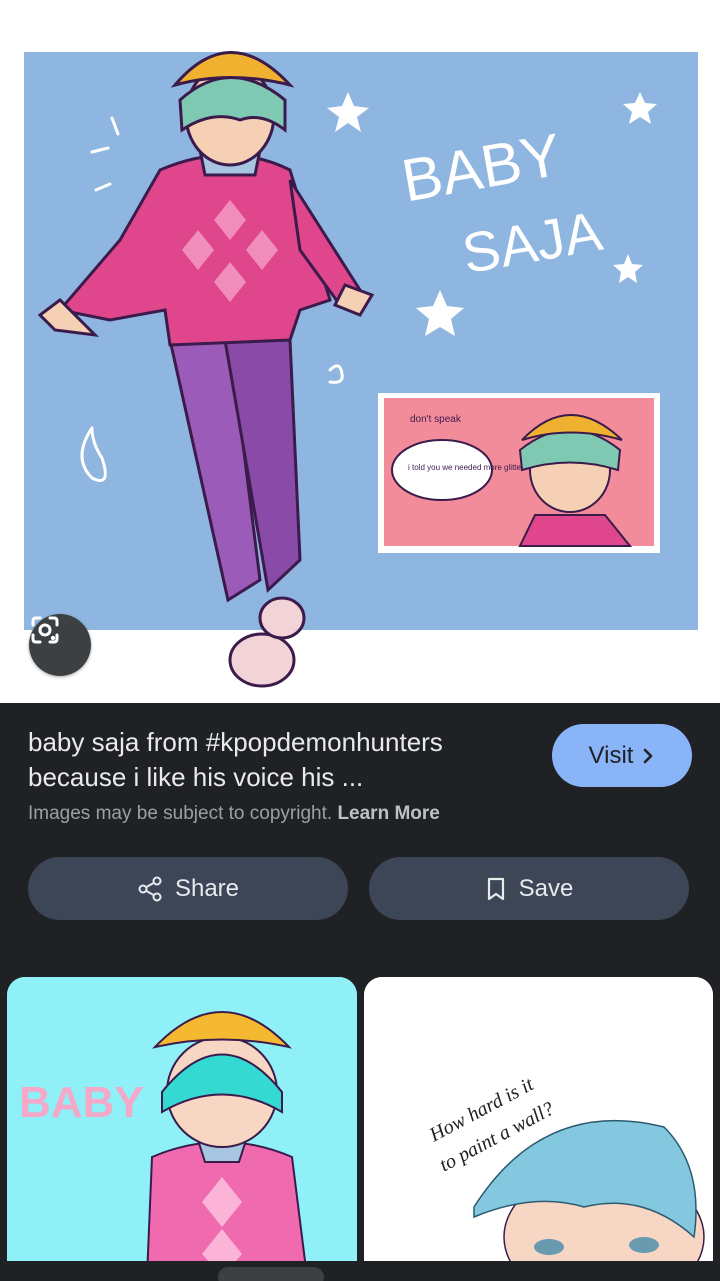 Image resolution: width=720 pixels, height=1281 pixels. What do you see at coordinates (648, 755) in the screenshot?
I see `chevron-right-icon` at bounding box center [648, 755].